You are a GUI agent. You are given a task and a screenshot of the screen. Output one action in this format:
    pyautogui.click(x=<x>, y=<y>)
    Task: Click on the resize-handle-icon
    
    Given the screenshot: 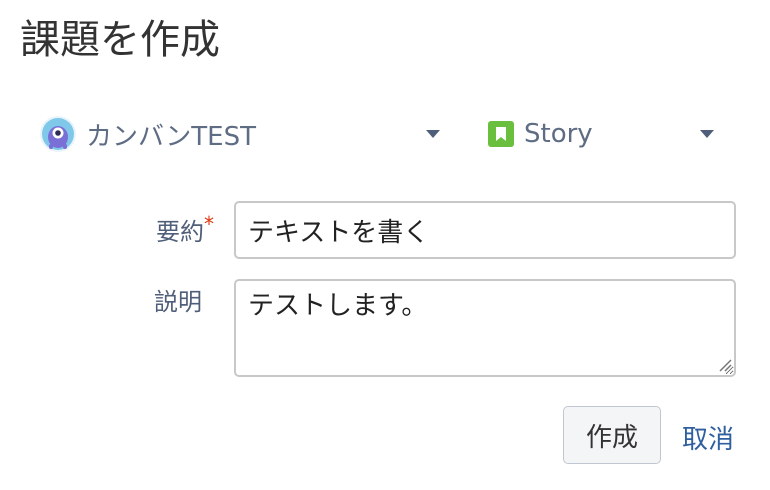 What is the action you would take?
    pyautogui.click(x=724, y=364)
    